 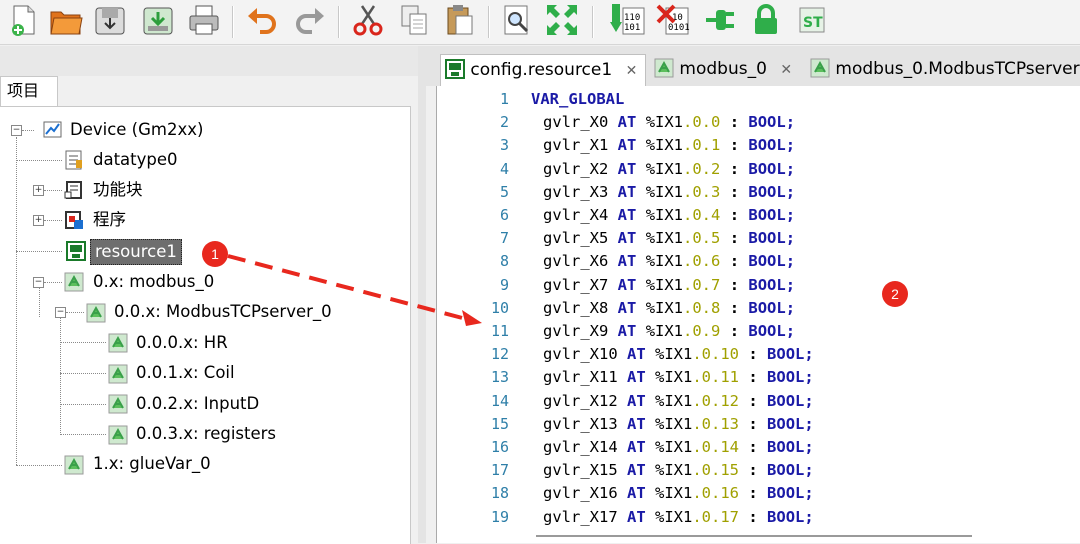 I want to click on code-token-var: gvlr_X3, so click(x=576, y=191).